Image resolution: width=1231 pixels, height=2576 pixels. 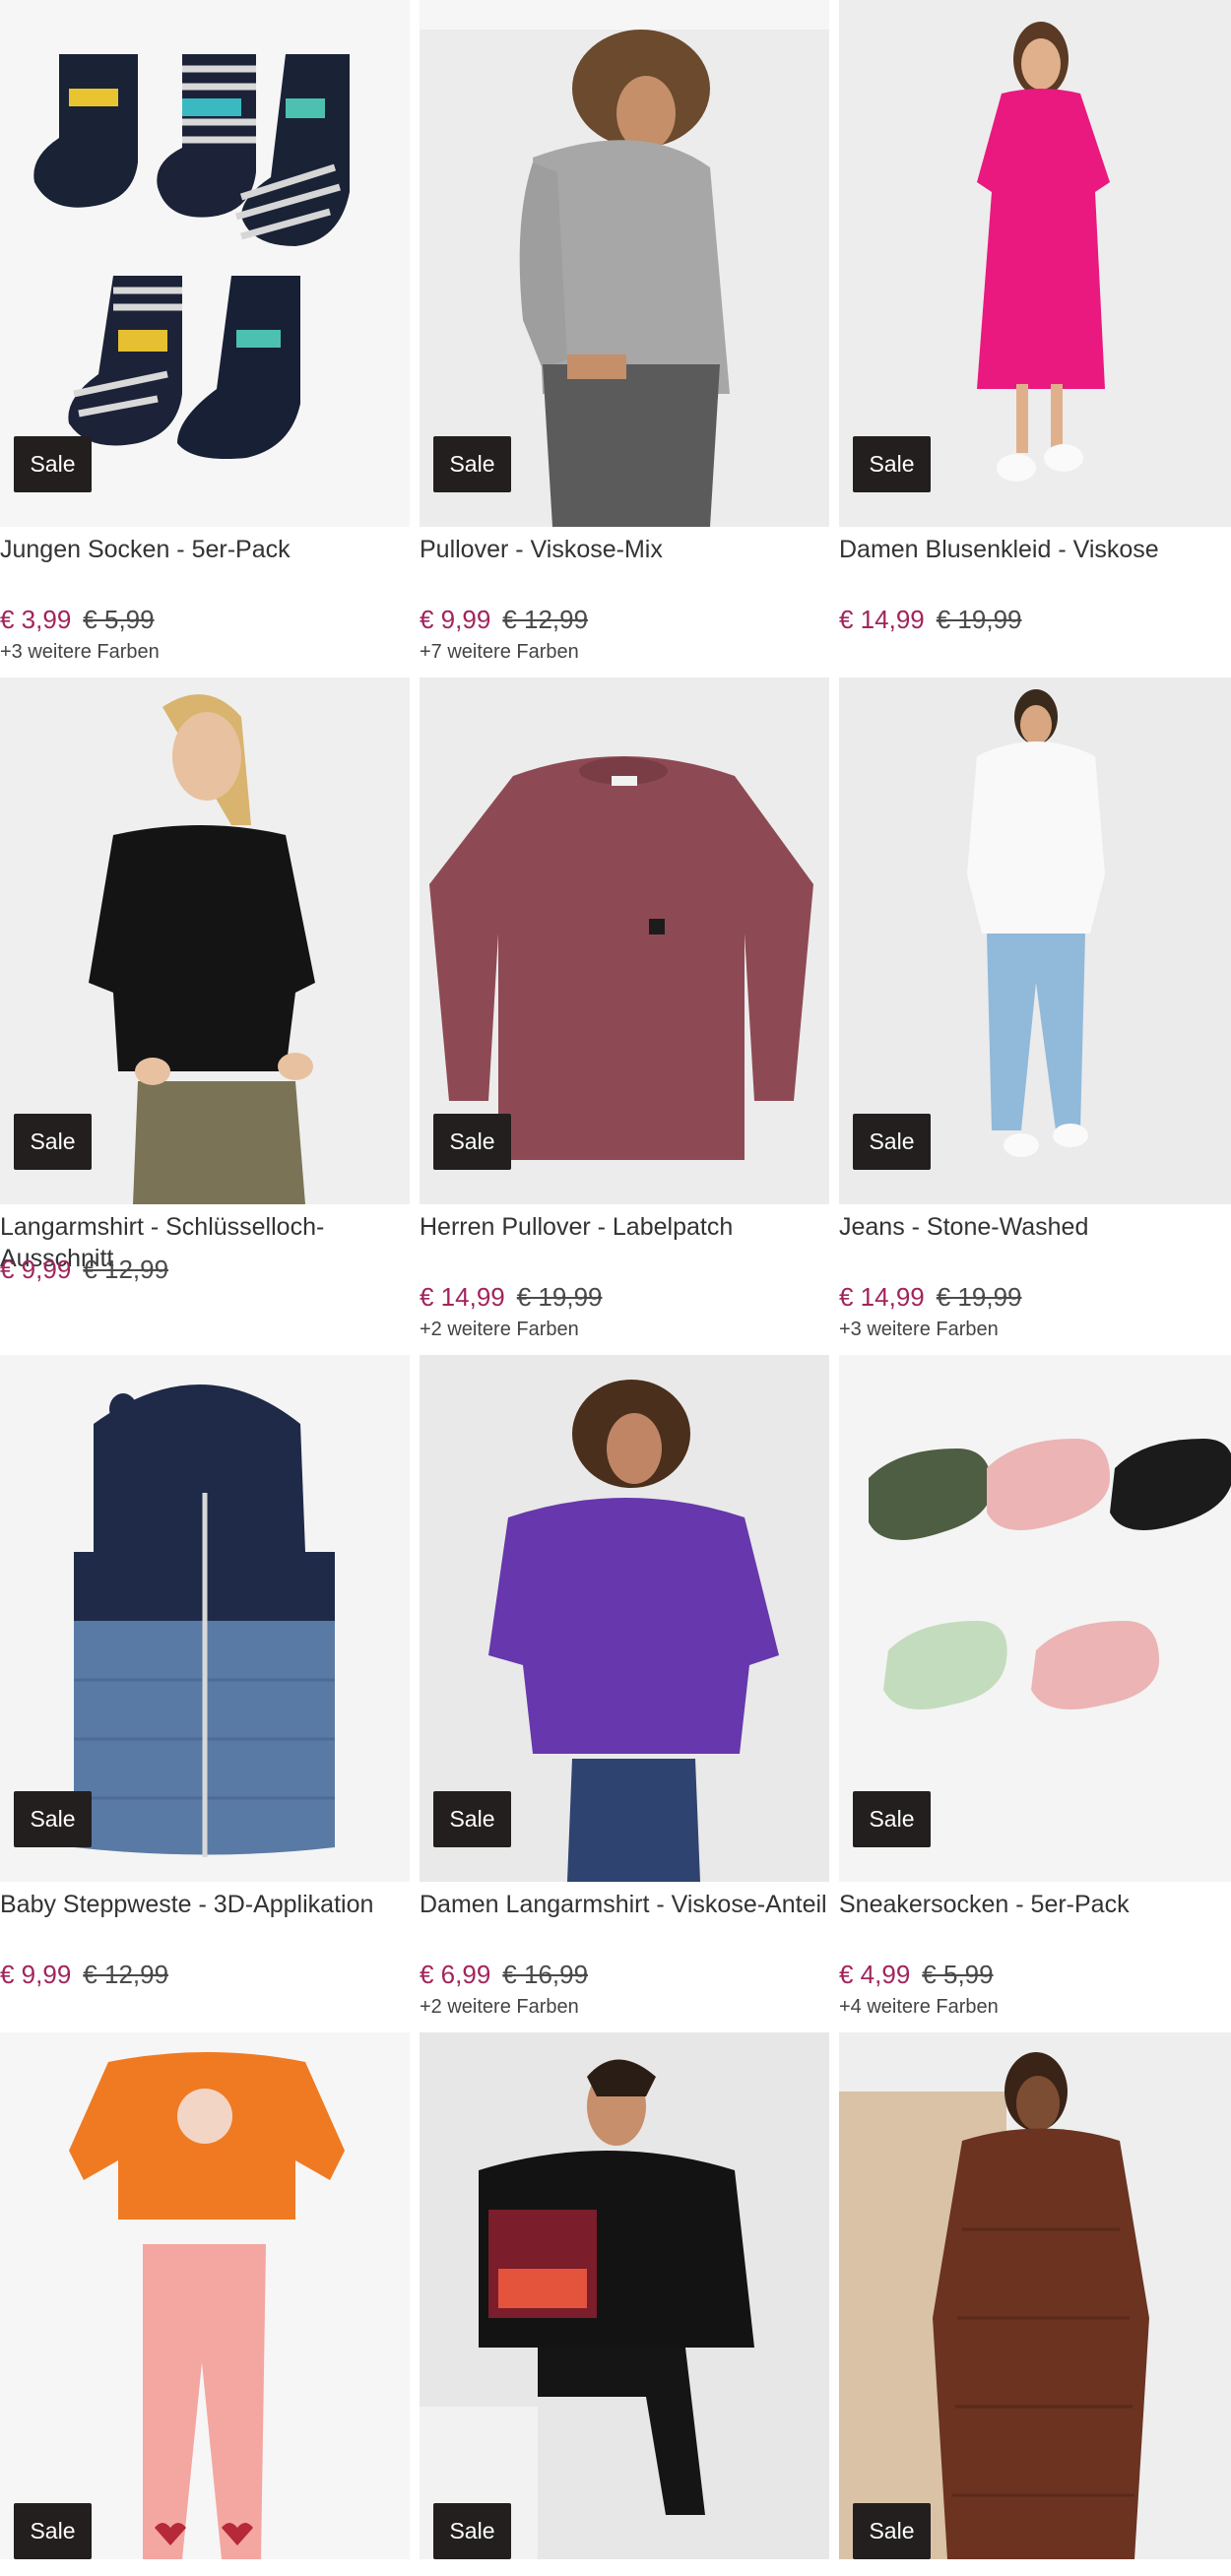 I want to click on sale-price: € 4,99, so click(x=875, y=1974).